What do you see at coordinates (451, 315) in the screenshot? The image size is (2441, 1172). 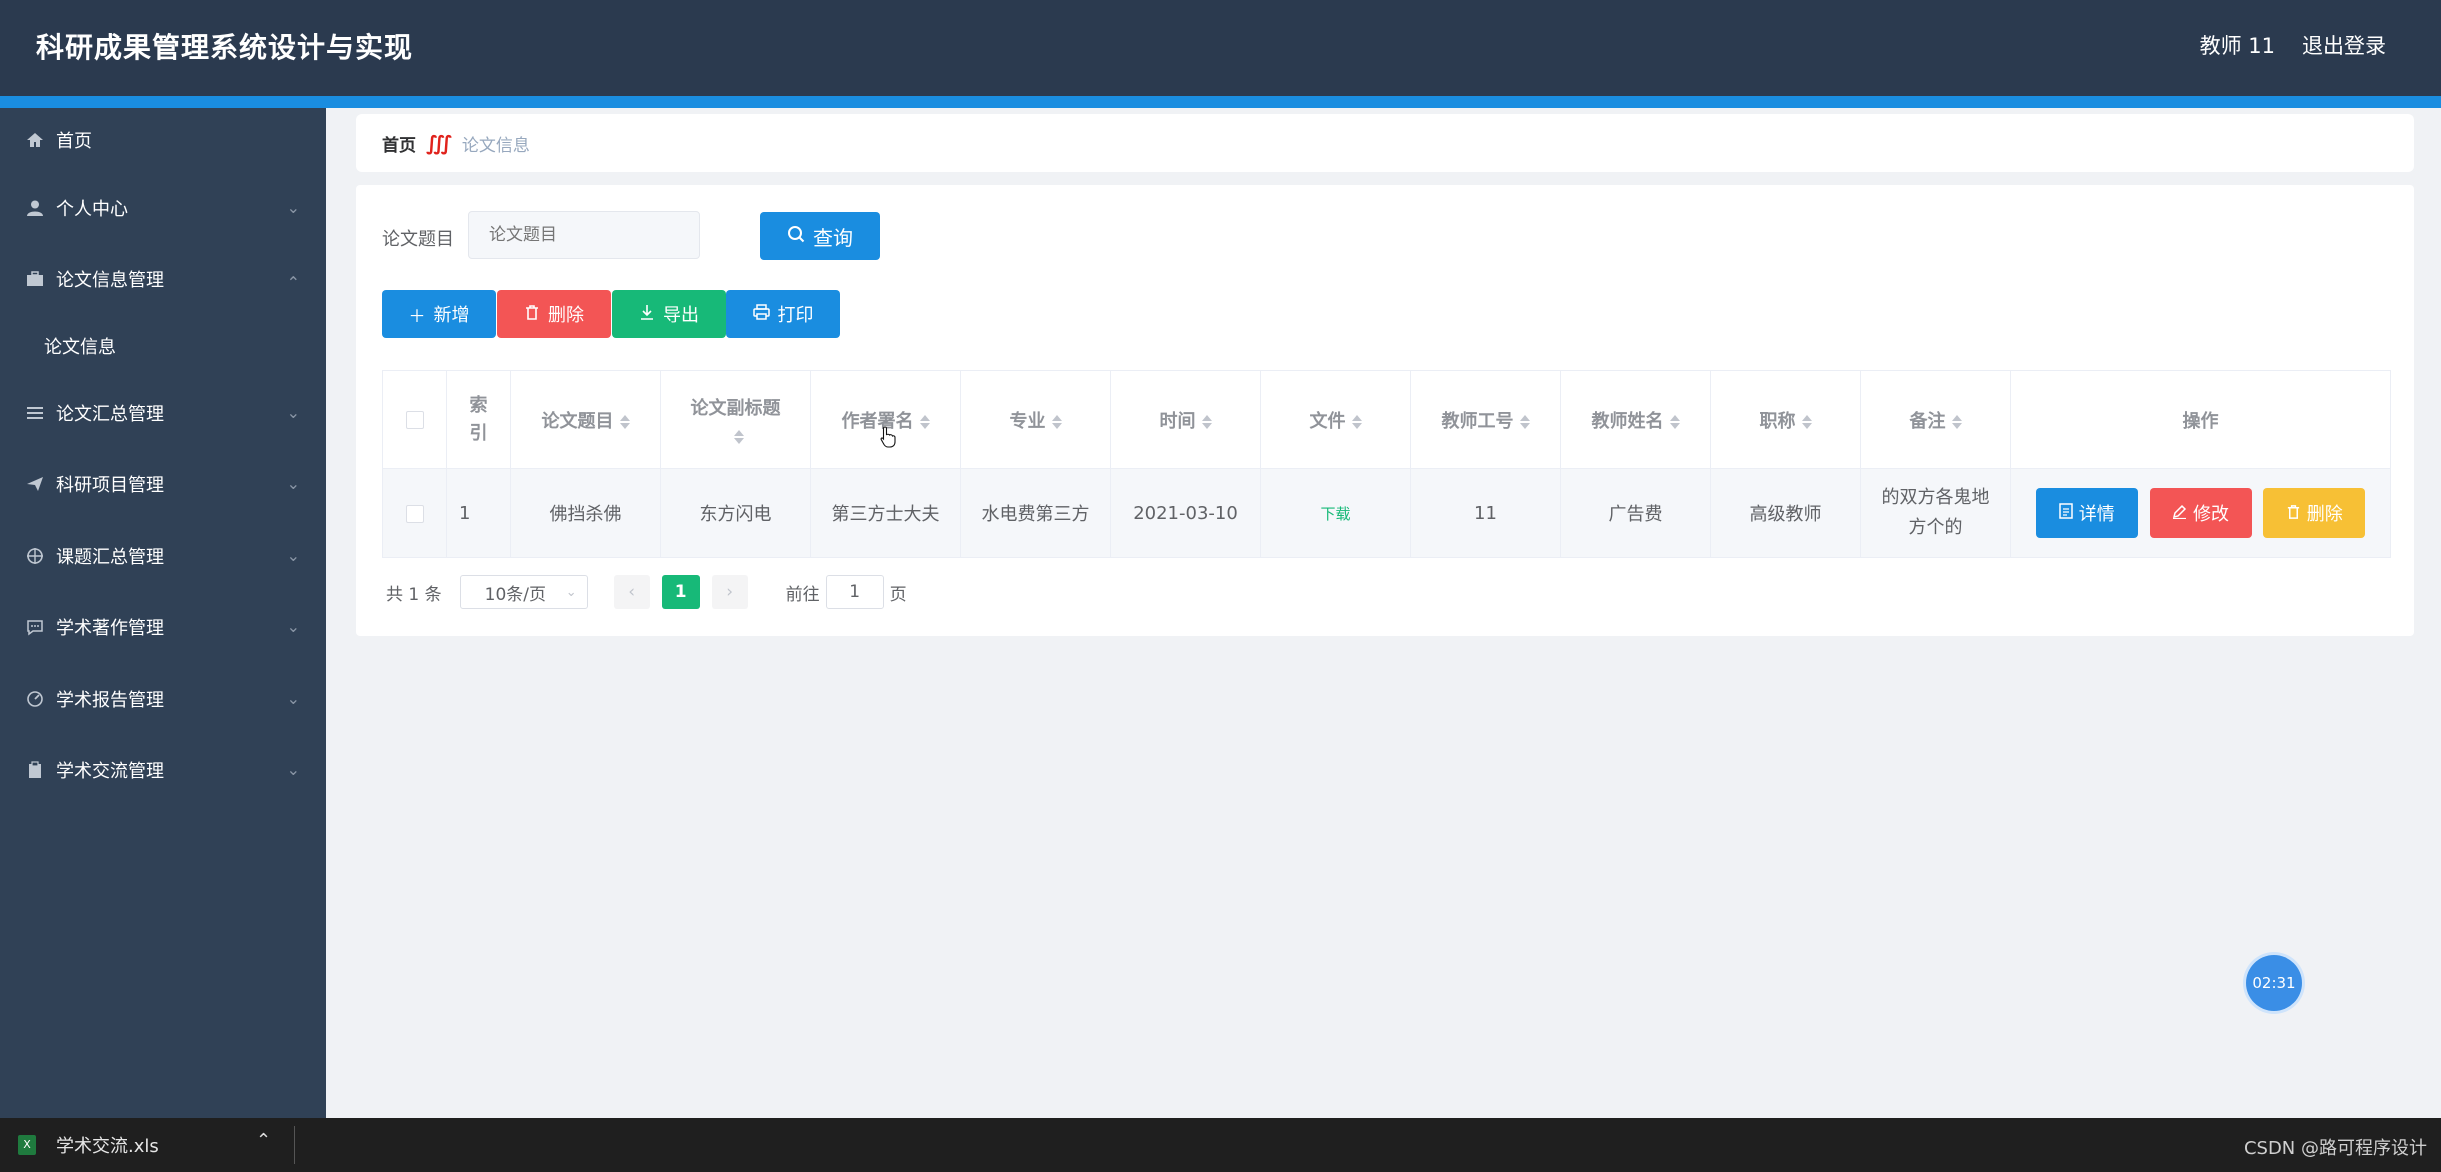 I see `add-button-label: 新增` at bounding box center [451, 315].